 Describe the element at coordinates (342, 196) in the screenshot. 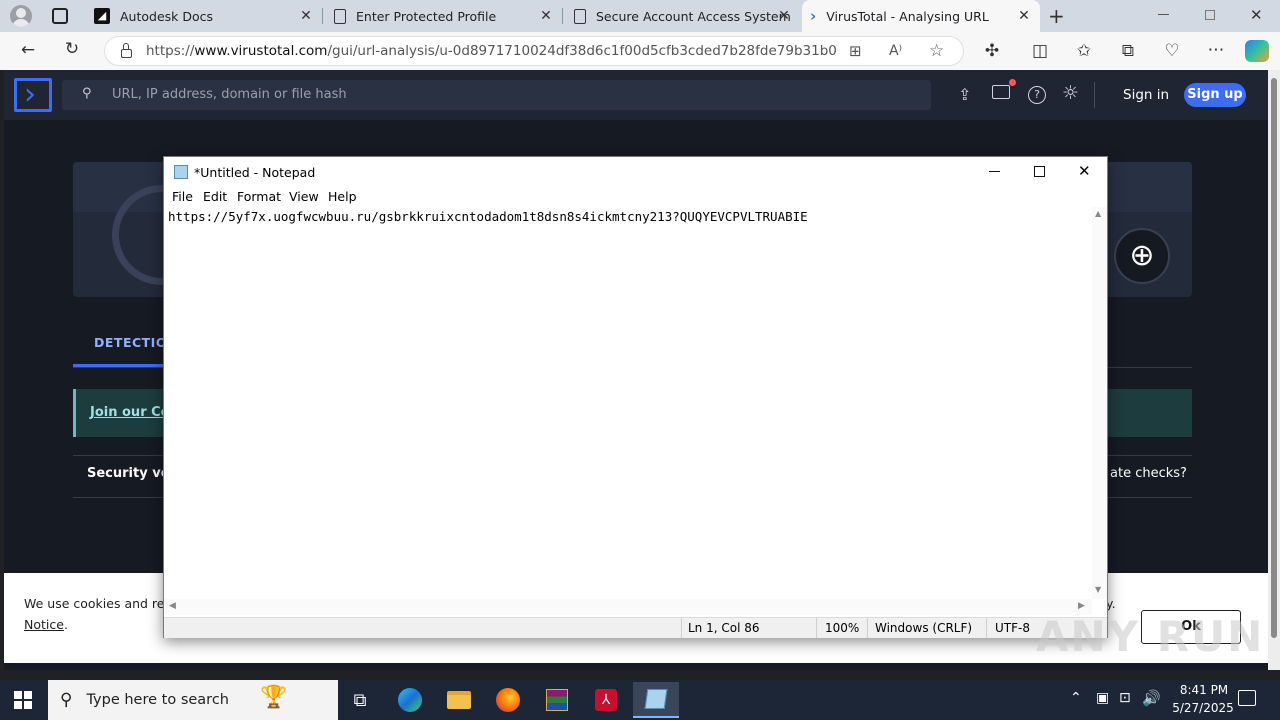

I see `menu-help: Help` at that location.